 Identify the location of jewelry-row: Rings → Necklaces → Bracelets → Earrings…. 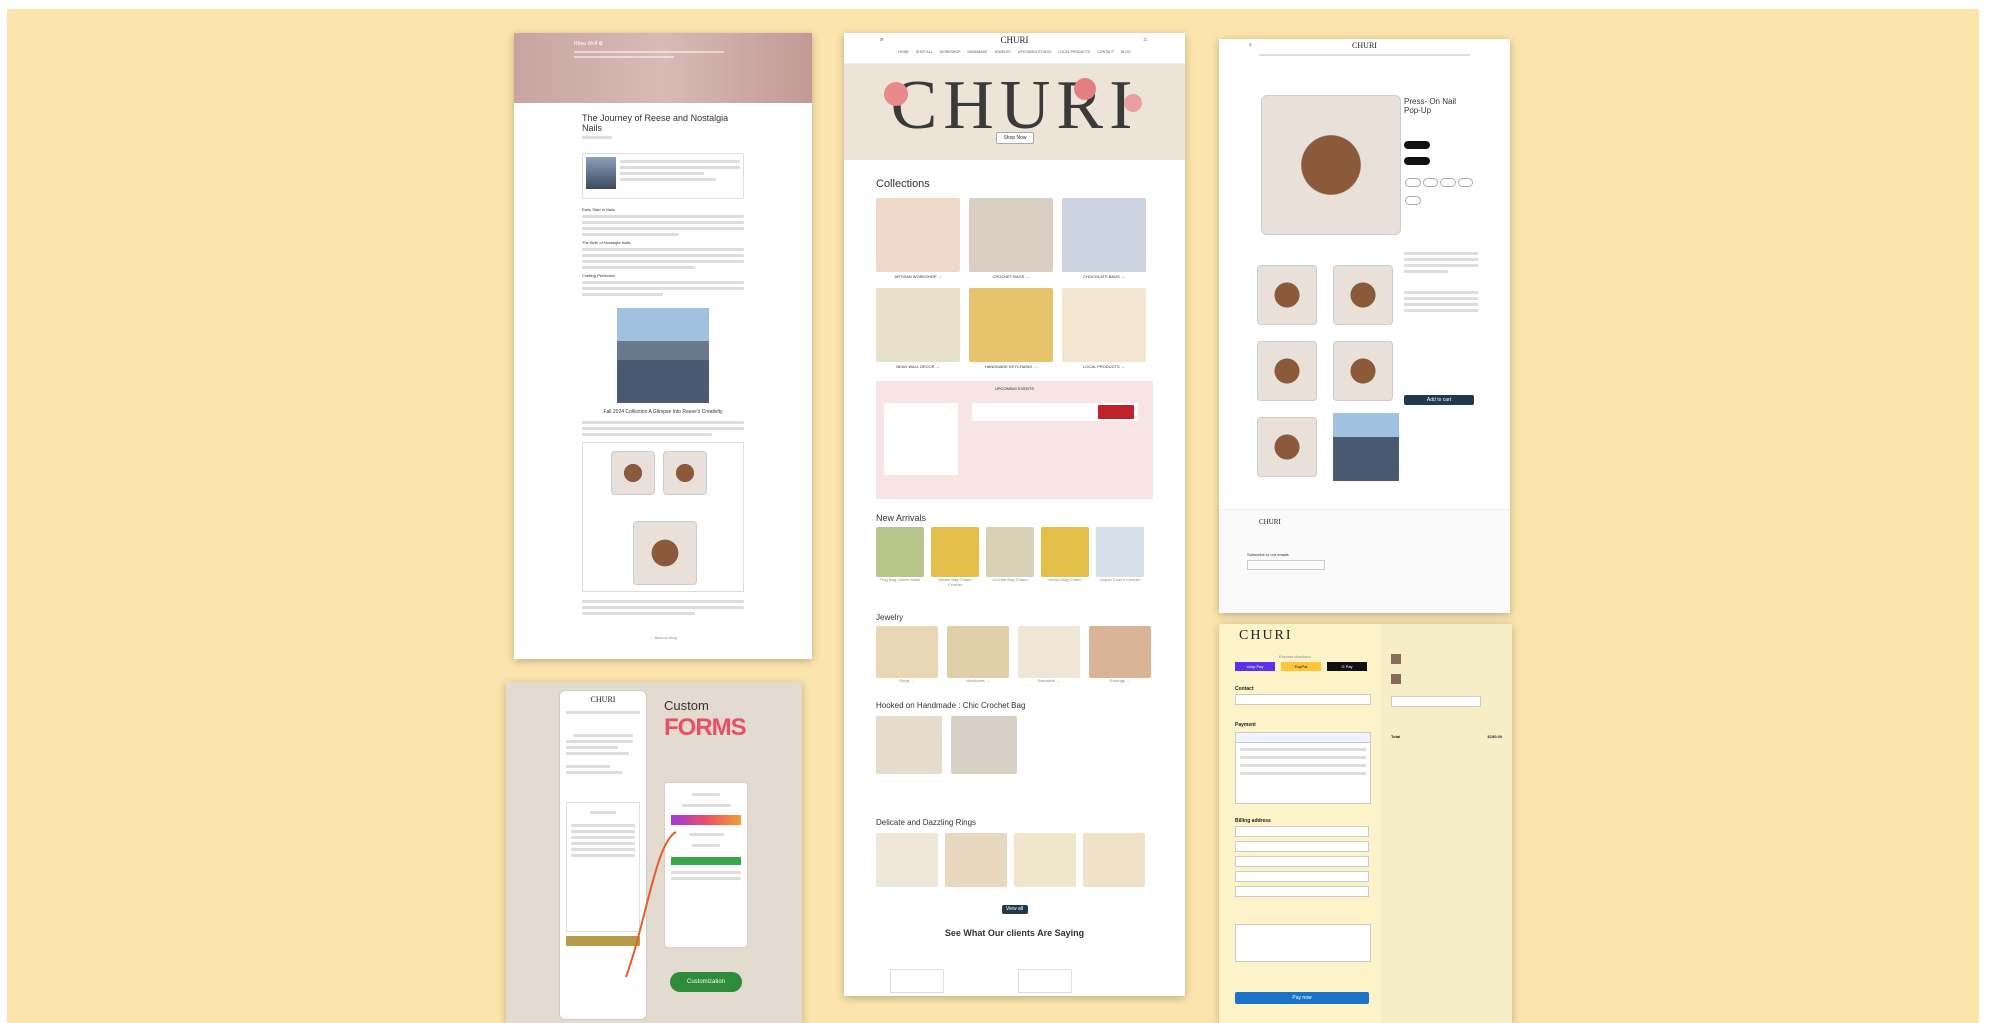
(1014, 652).